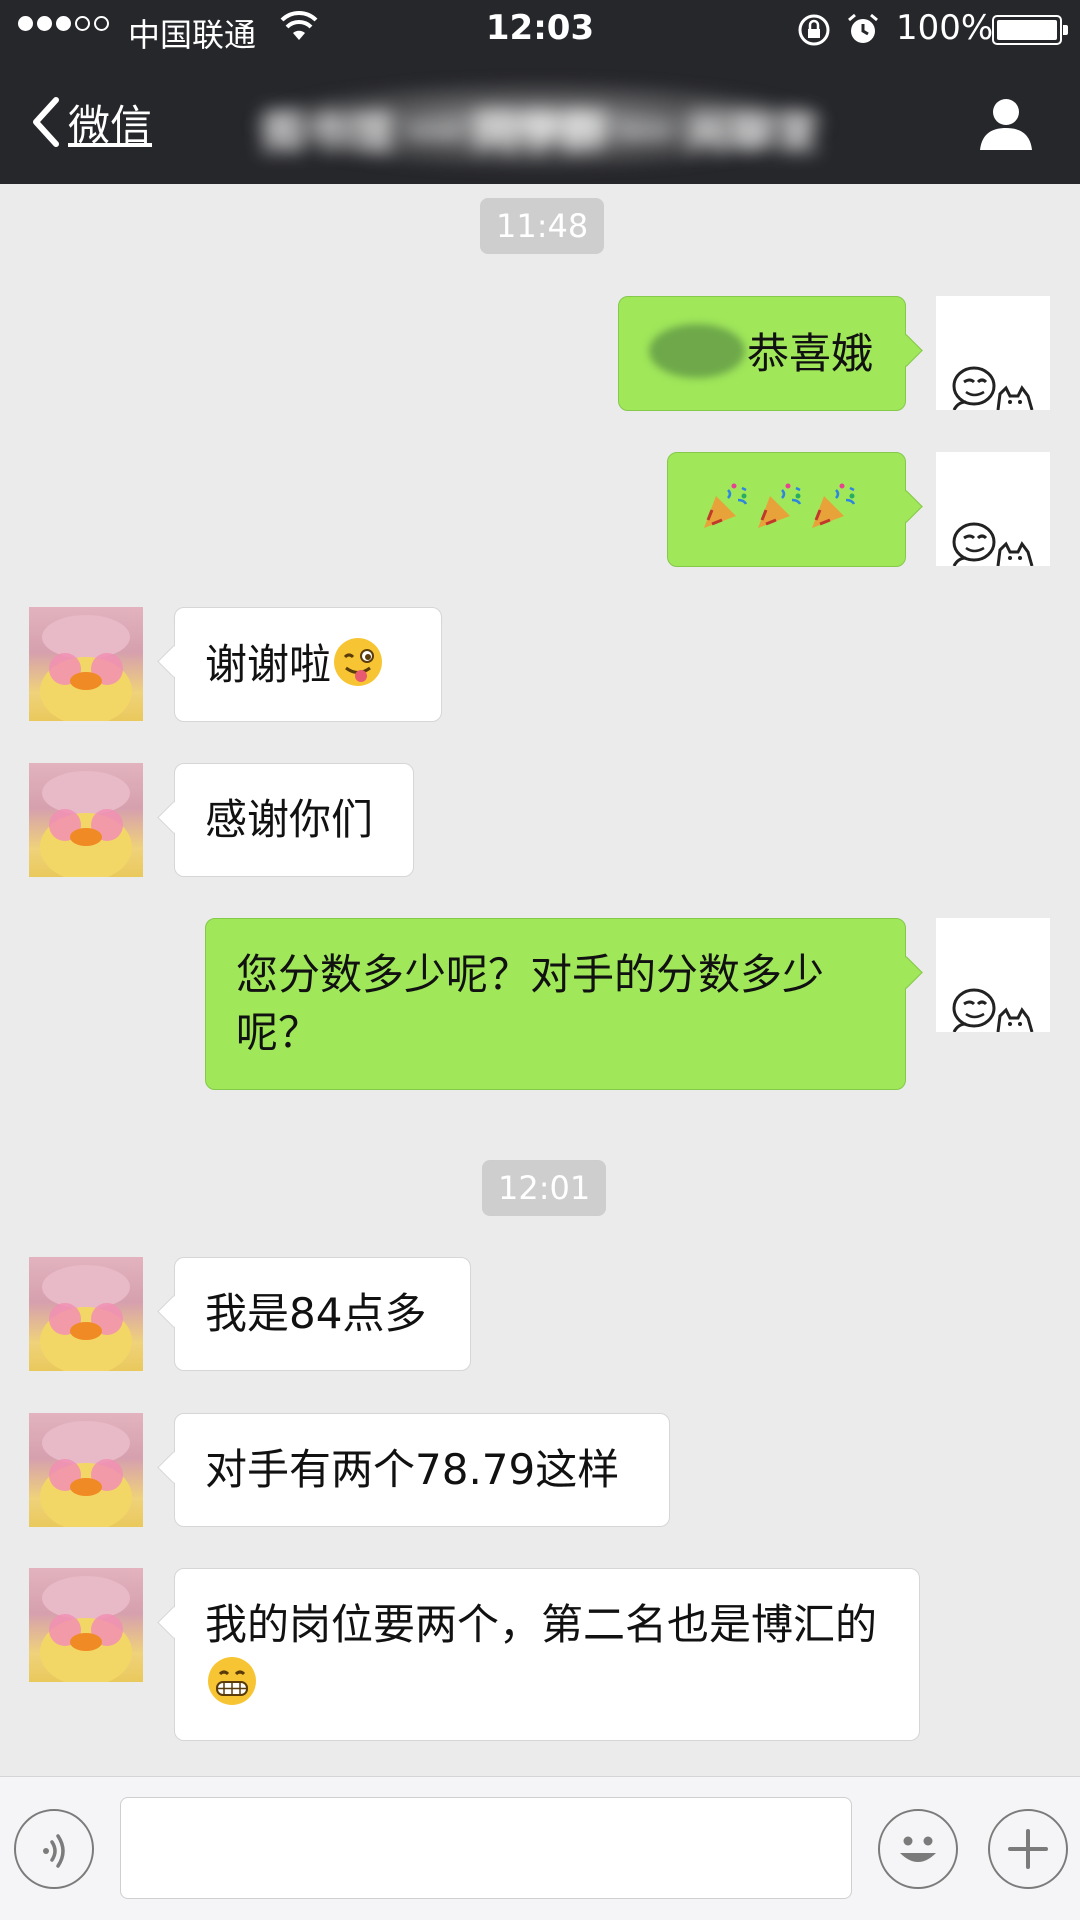 This screenshot has width=1080, height=1920. What do you see at coordinates (289, 819) in the screenshot?
I see `message-text: 感谢你们` at bounding box center [289, 819].